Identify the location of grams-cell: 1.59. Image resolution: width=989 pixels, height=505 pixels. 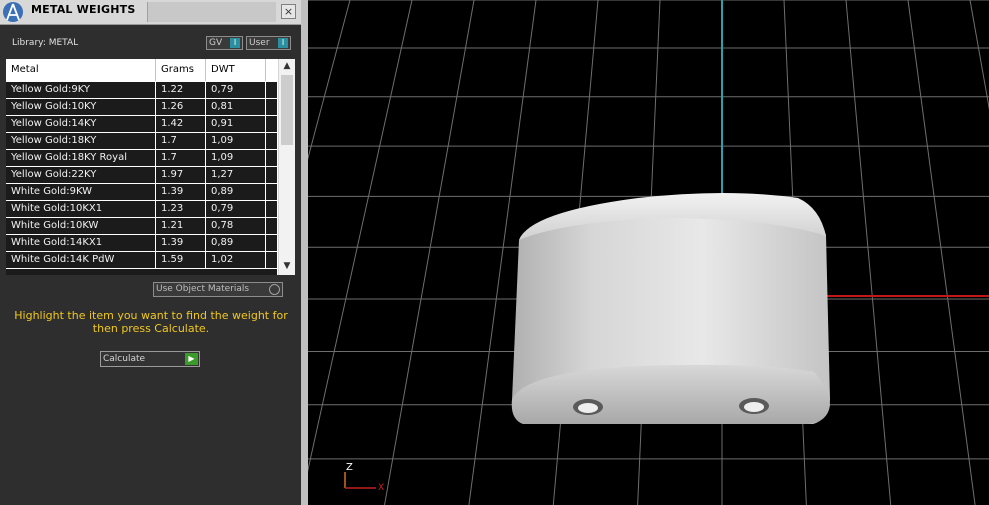
(181, 260).